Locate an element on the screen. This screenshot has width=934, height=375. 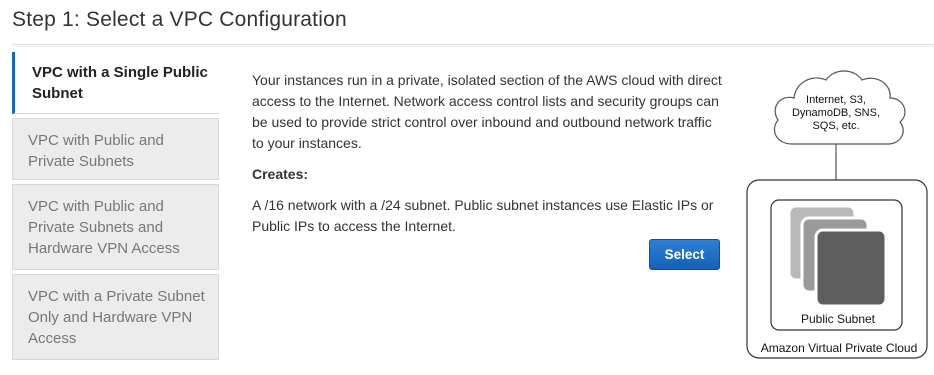
sidebar-item-label: VPC with Public and Private Subnets is located at coordinates (96, 151).